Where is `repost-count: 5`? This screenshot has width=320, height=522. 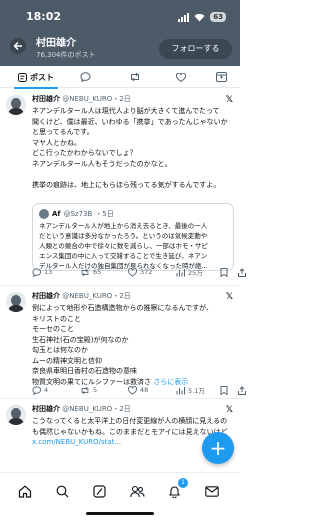
repost-count: 5 is located at coordinates (95, 390).